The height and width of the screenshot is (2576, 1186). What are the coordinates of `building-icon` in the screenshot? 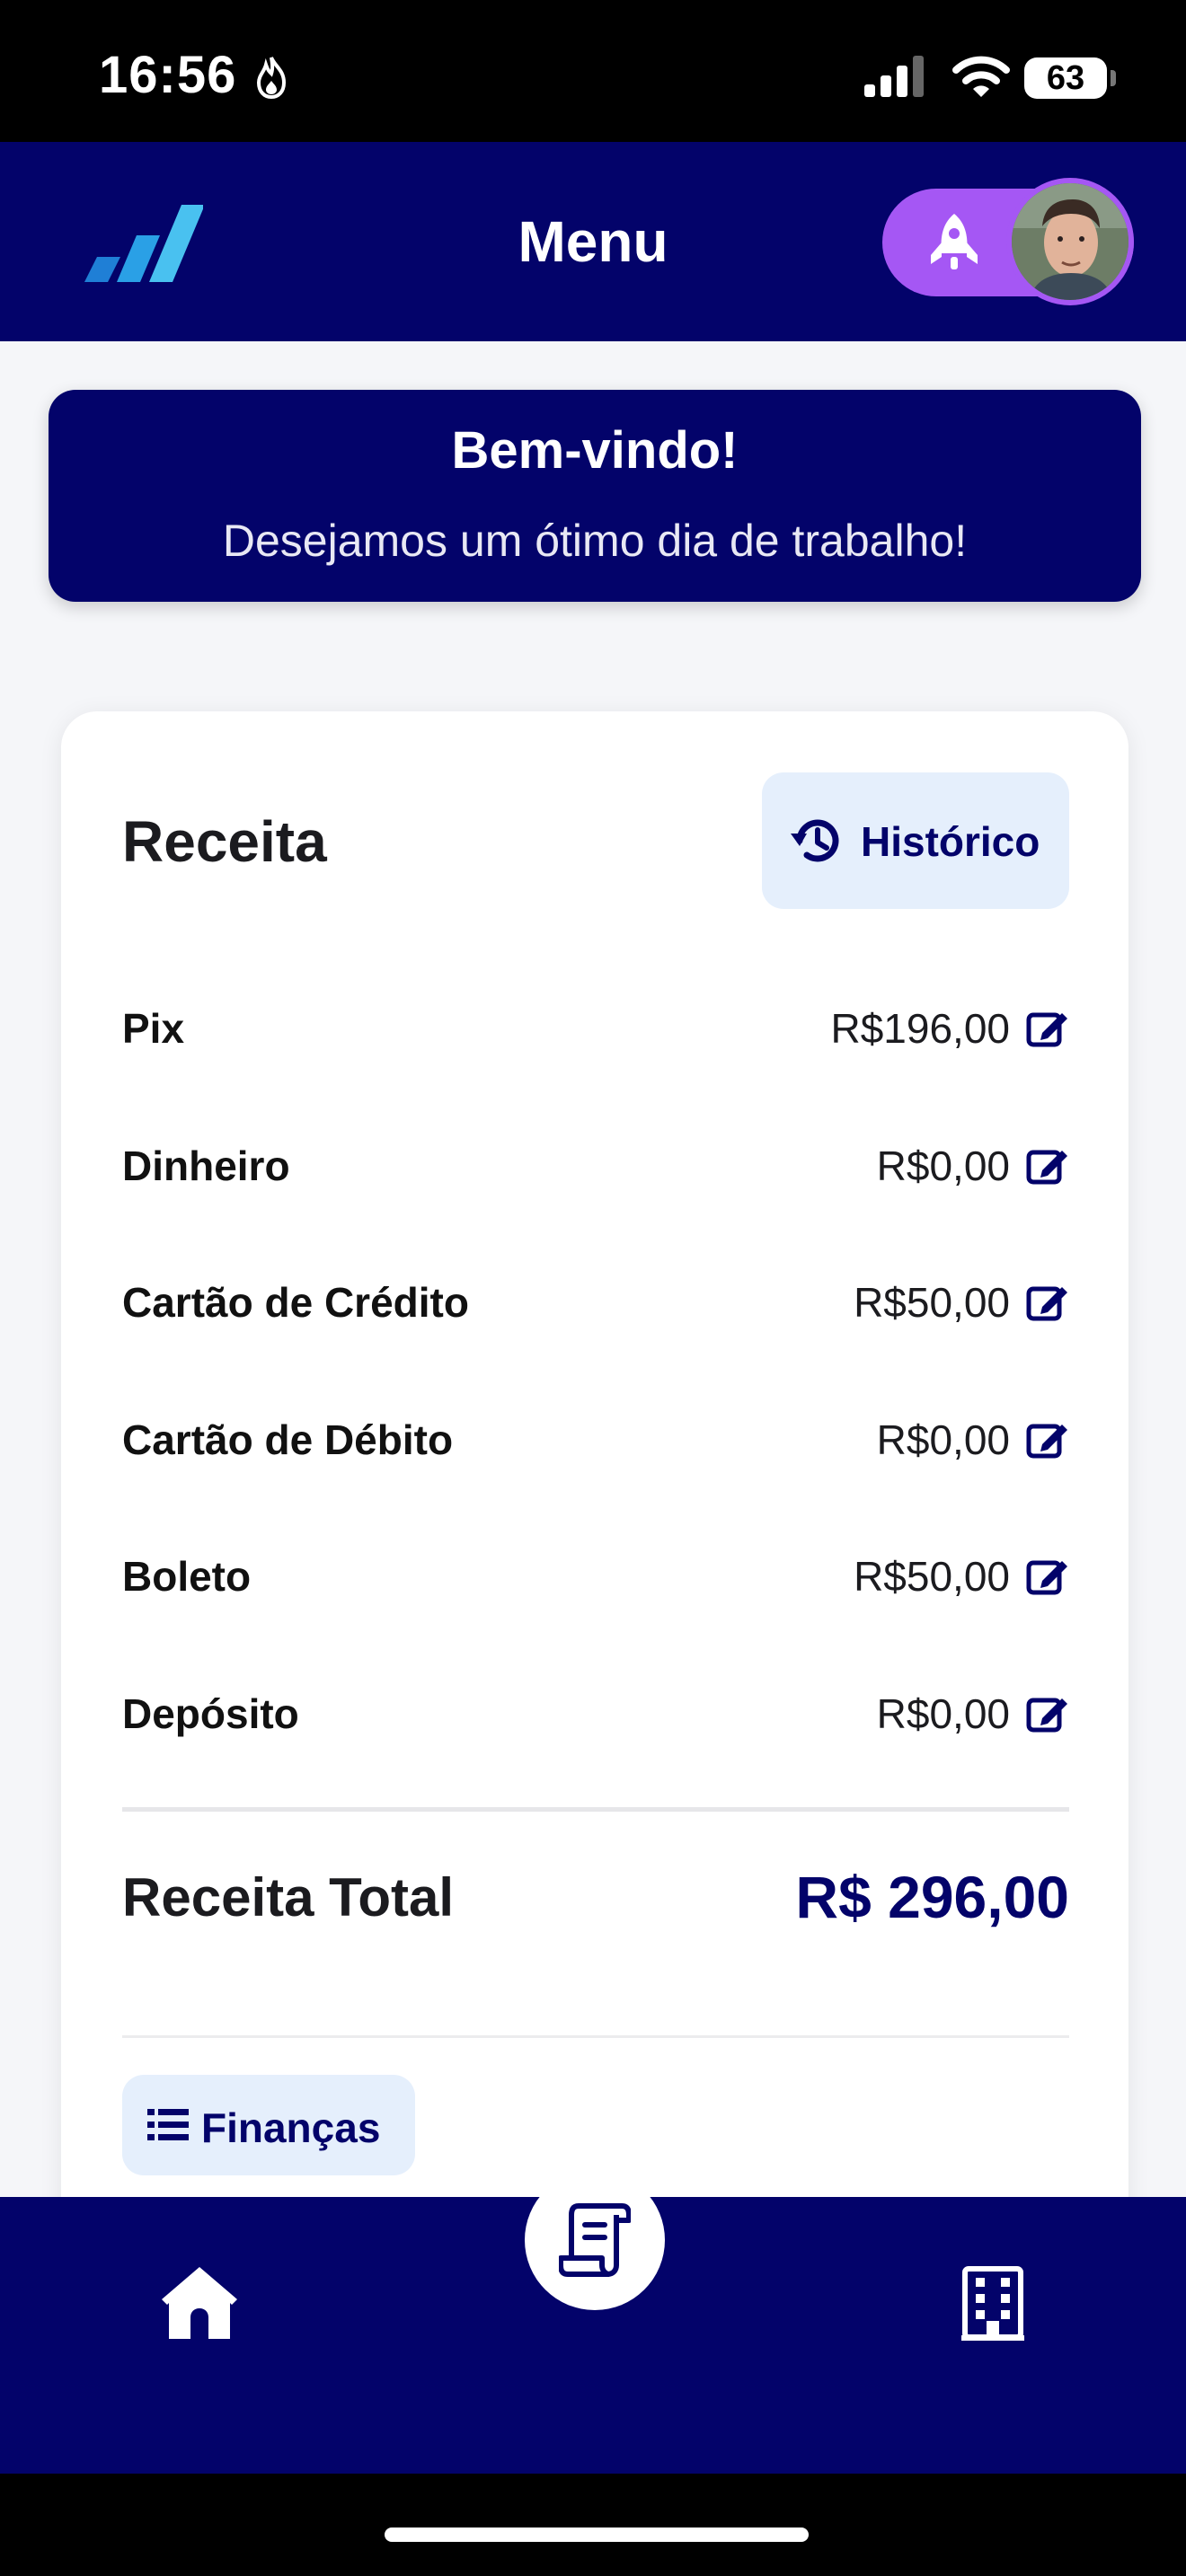 It's located at (992, 2303).